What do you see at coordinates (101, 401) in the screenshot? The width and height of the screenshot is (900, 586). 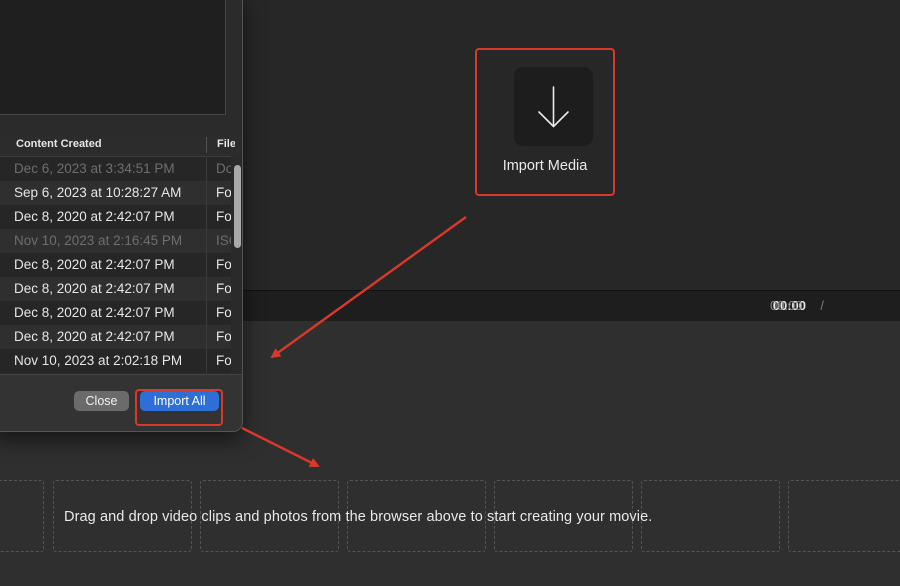 I see `close-button: Close` at bounding box center [101, 401].